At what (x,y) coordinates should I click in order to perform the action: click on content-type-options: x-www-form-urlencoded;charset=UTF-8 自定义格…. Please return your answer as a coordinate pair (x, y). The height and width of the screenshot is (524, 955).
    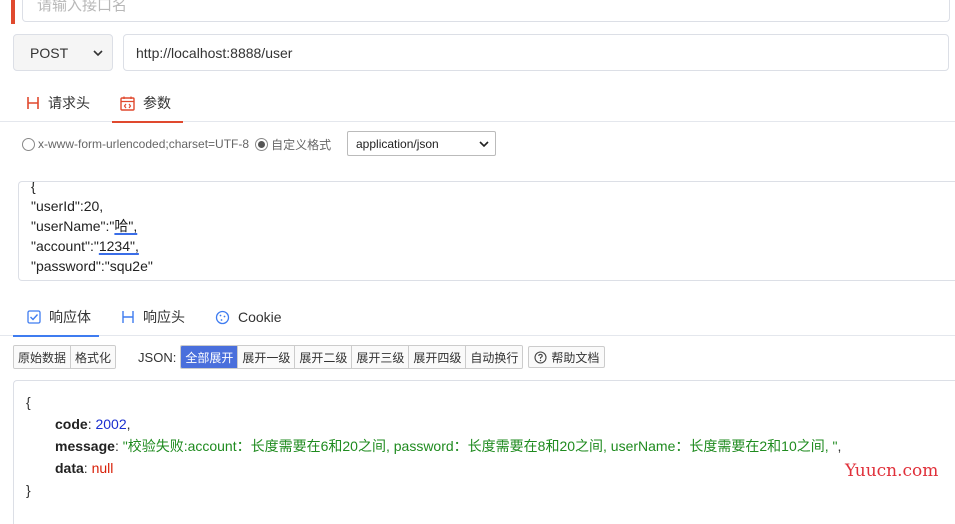
    Looking at the image, I should click on (179, 144).